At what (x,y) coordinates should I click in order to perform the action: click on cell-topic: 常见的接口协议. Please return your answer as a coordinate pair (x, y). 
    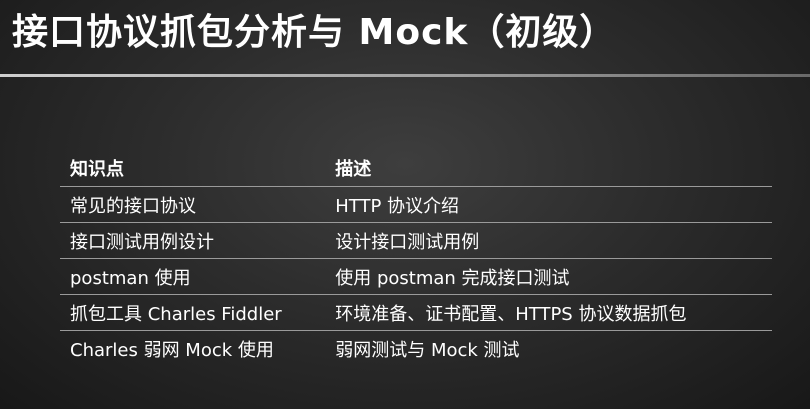
    Looking at the image, I should click on (193, 204).